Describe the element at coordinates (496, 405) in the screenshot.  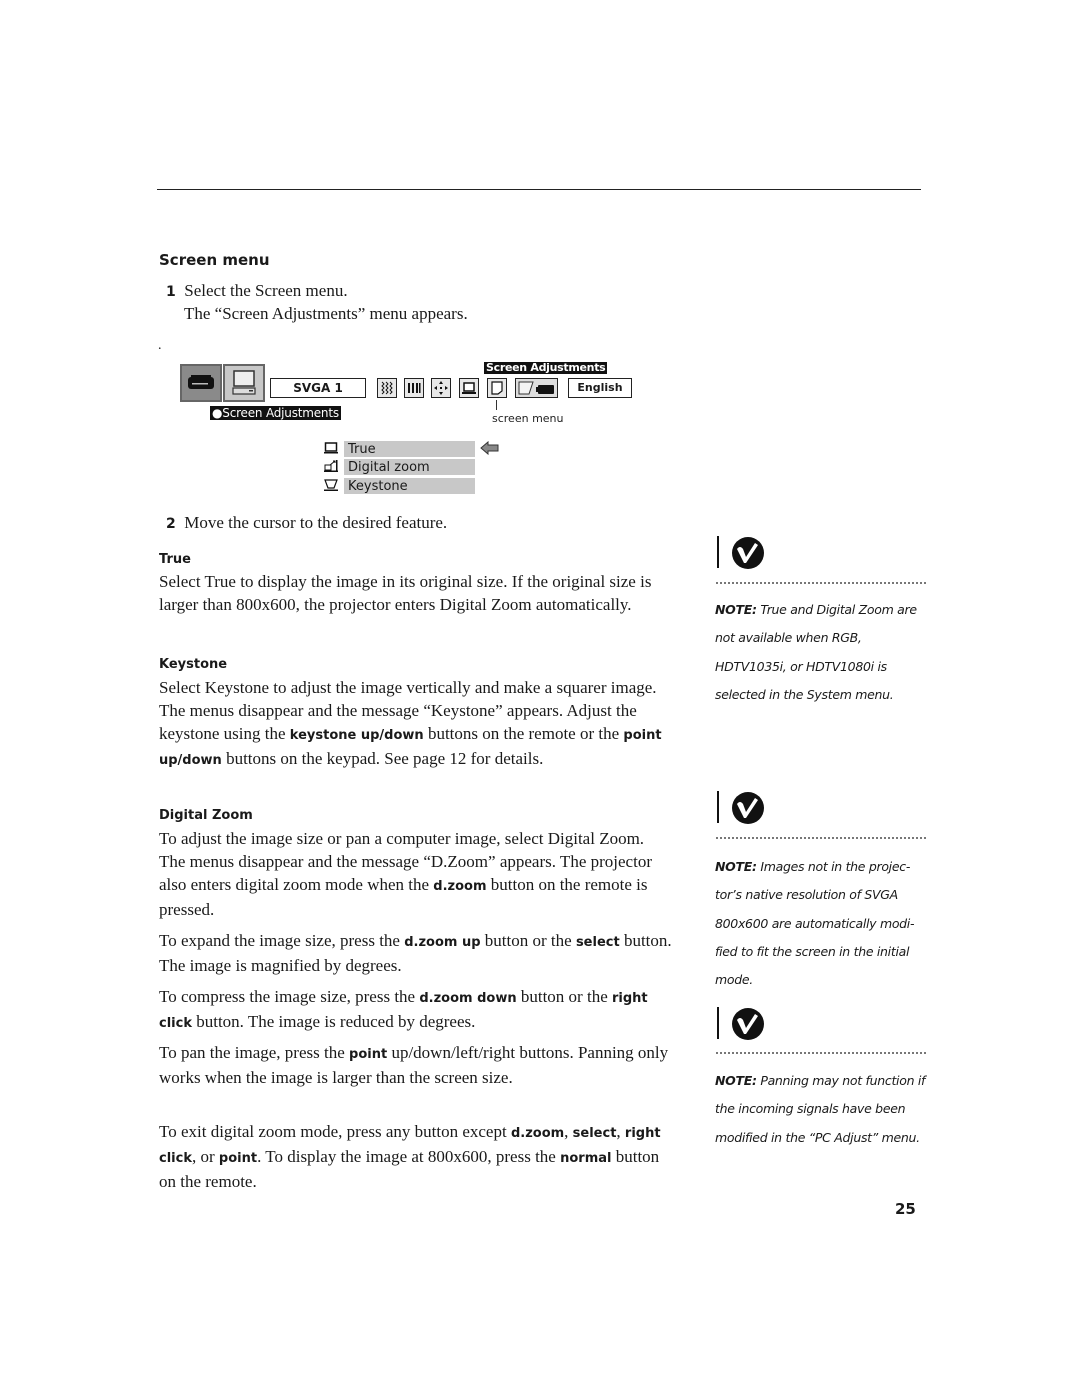
I see `callout-line` at that location.